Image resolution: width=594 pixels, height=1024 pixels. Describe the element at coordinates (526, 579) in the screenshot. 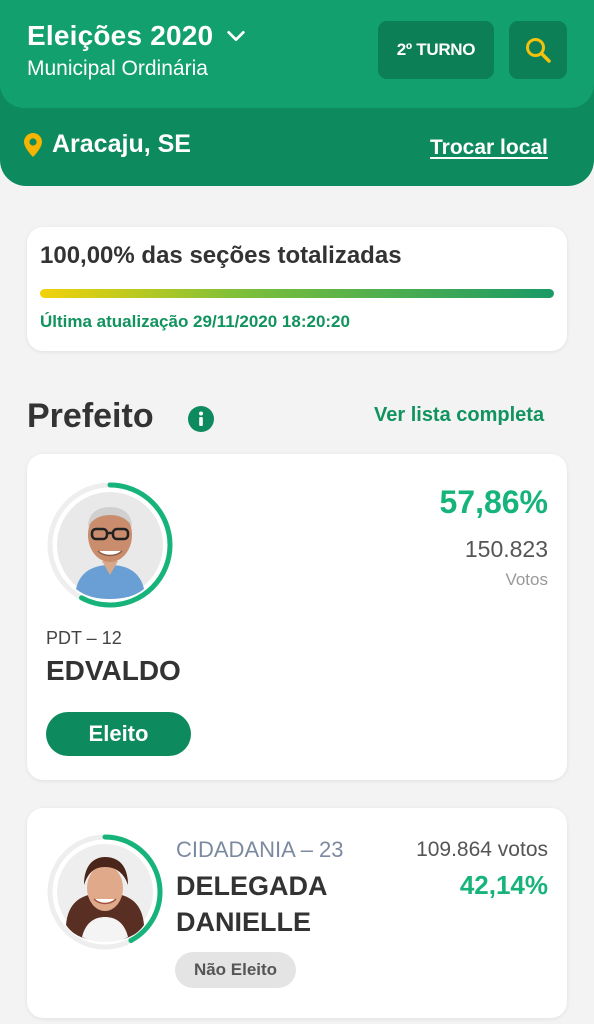

I see `votes-label: Votos` at that location.